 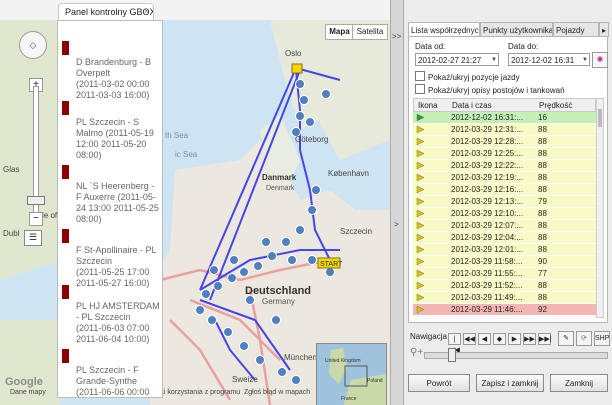 What do you see at coordinates (351, 374) in the screenshot?
I see `overview-map: United Kingdom Poland France` at bounding box center [351, 374].